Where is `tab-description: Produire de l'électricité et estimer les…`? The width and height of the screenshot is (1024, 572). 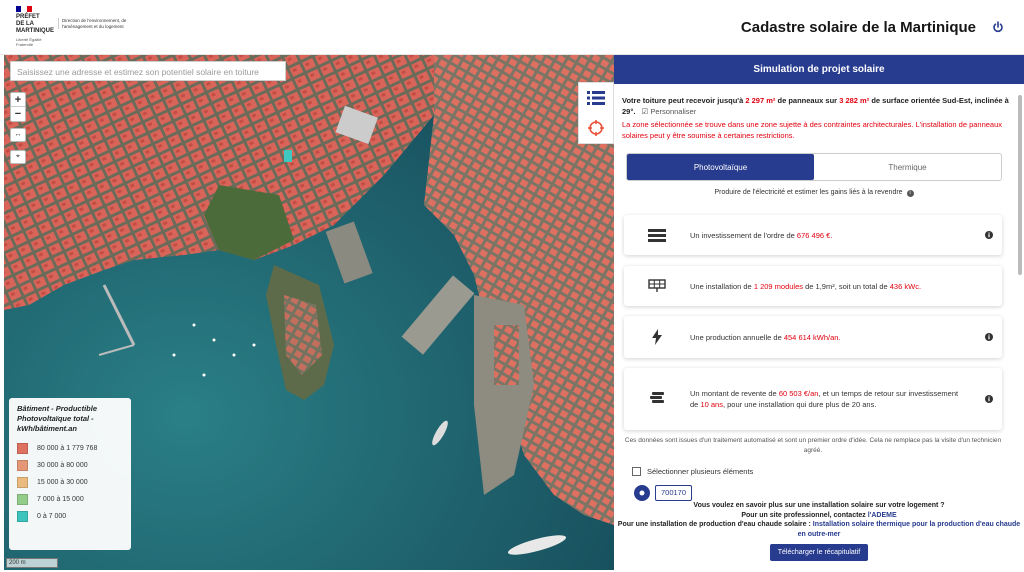
tab-description: Produire de l'électricité et estimer les… is located at coordinates (814, 193).